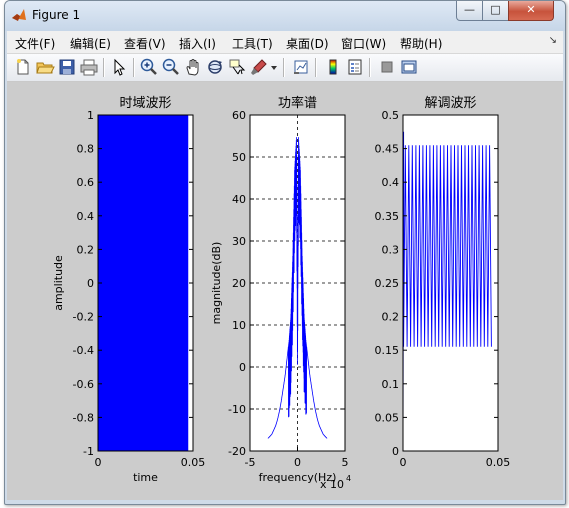 The image size is (569, 508). Describe the element at coordinates (239, 115) in the screenshot. I see `y-tick-label: 60` at that location.